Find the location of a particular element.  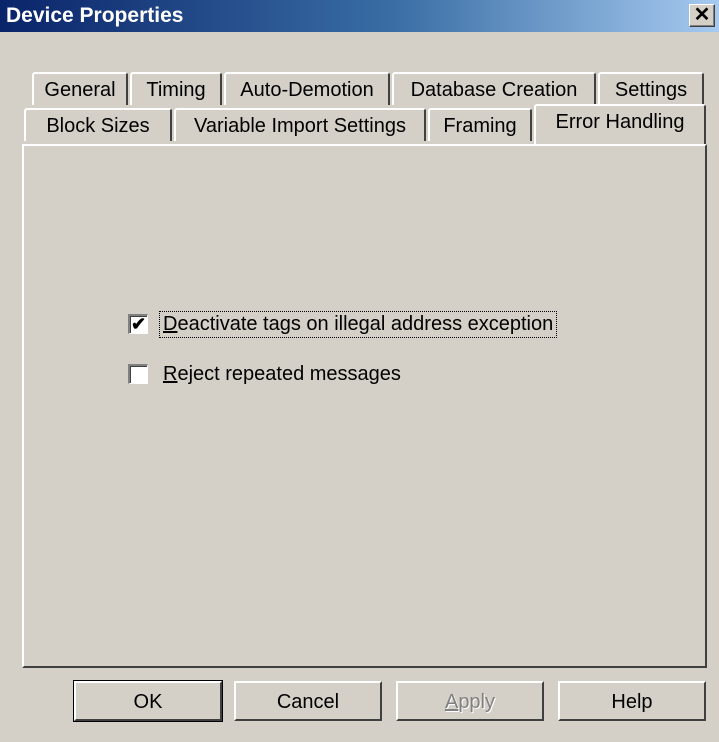

apply-button: Apply is located at coordinates (470, 701).